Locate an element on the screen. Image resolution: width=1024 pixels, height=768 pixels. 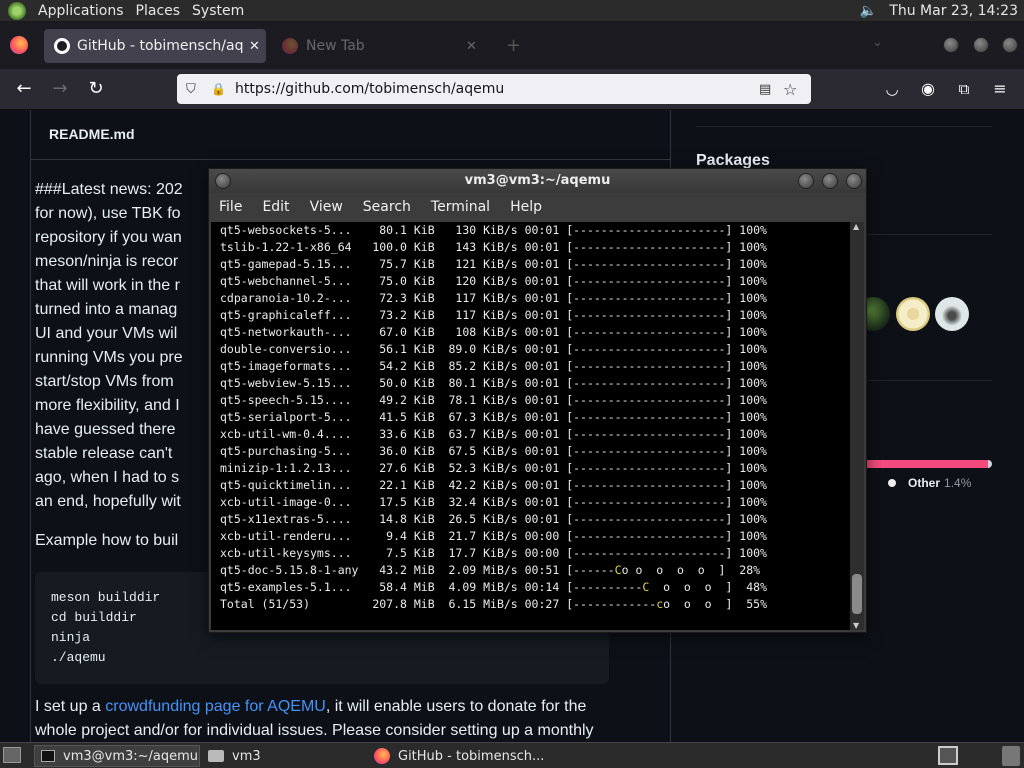
crowdfunding-before: I set up a is located at coordinates (70, 706).